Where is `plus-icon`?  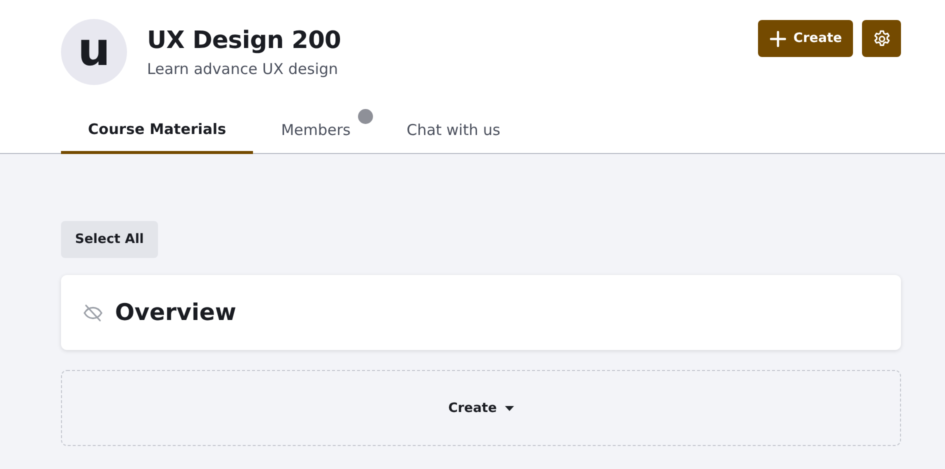
plus-icon is located at coordinates (778, 38).